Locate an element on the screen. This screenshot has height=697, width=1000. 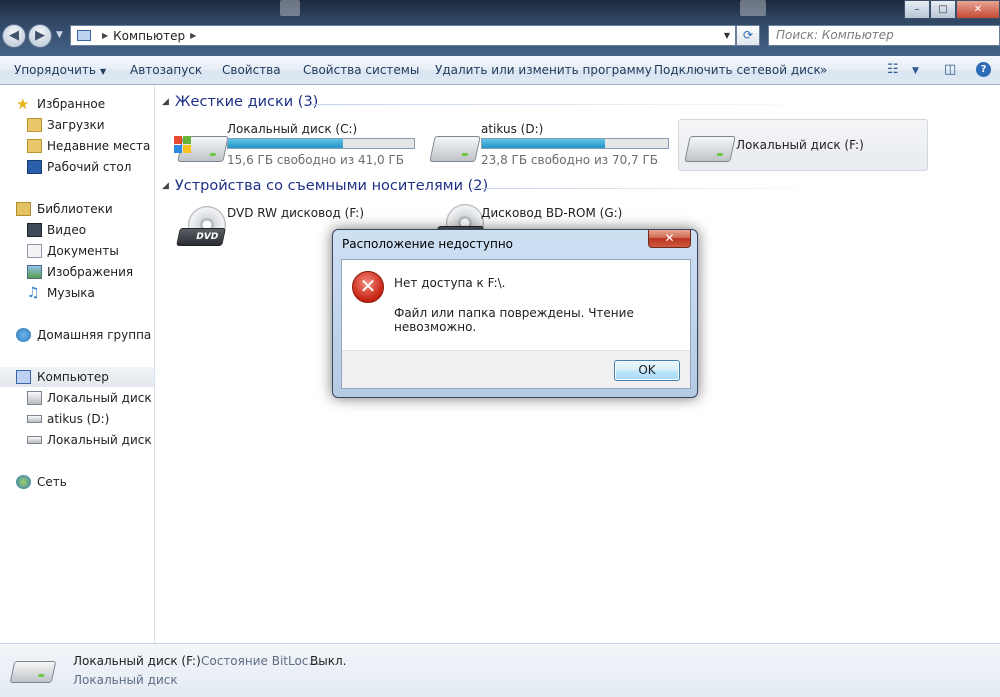
sidebar-item-pictures: Изображения is located at coordinates (77, 272).